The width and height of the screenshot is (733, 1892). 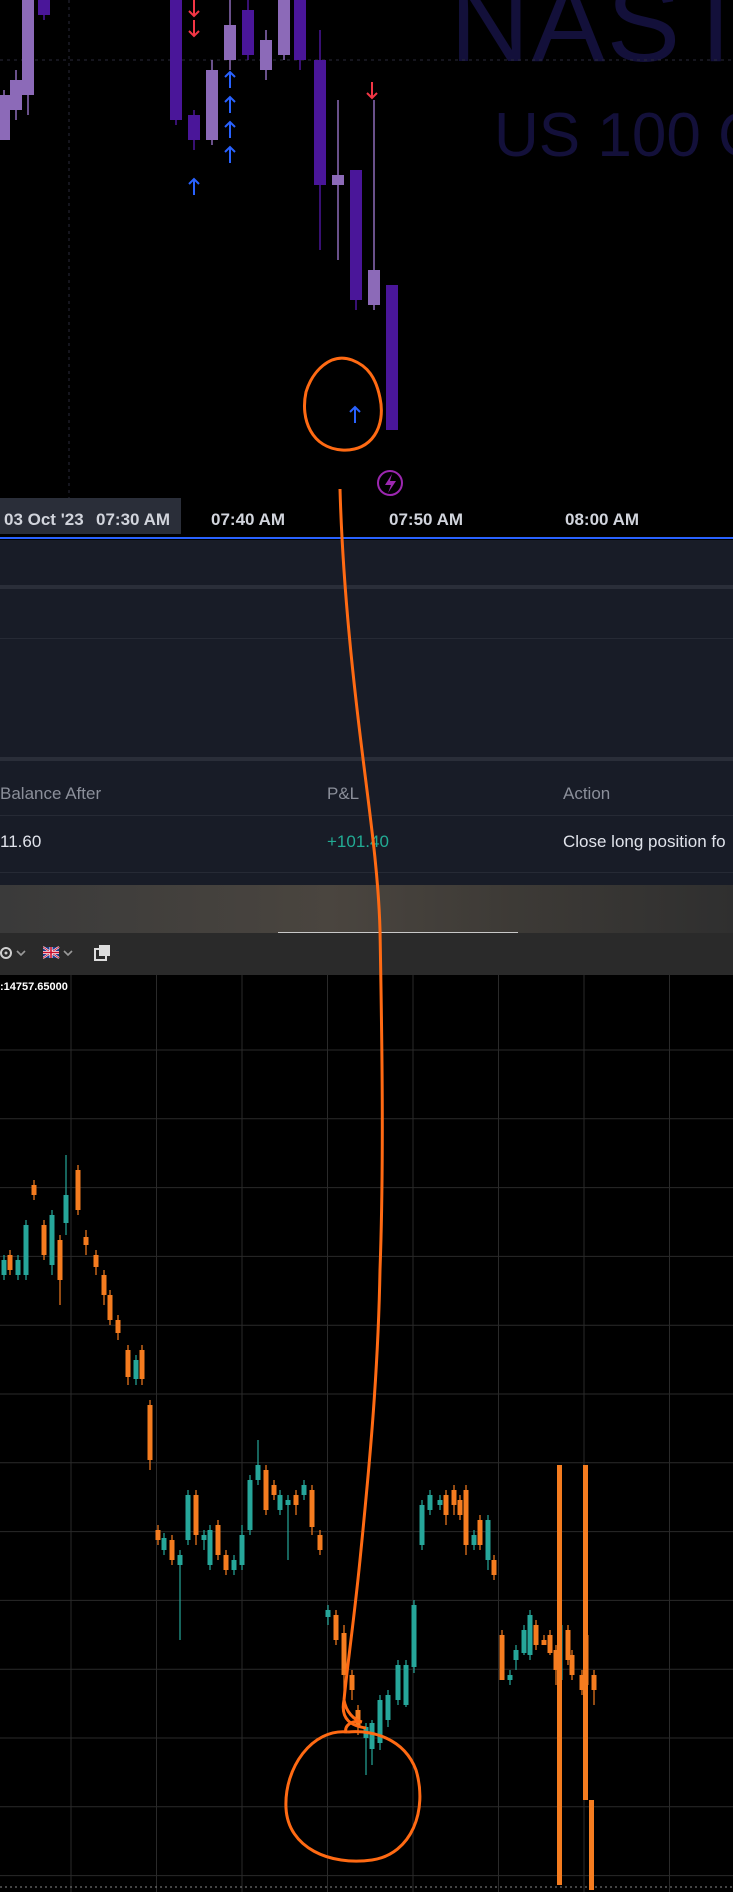 What do you see at coordinates (248, 519) in the screenshot?
I see `time-axis-label-2: 07:40 AM` at bounding box center [248, 519].